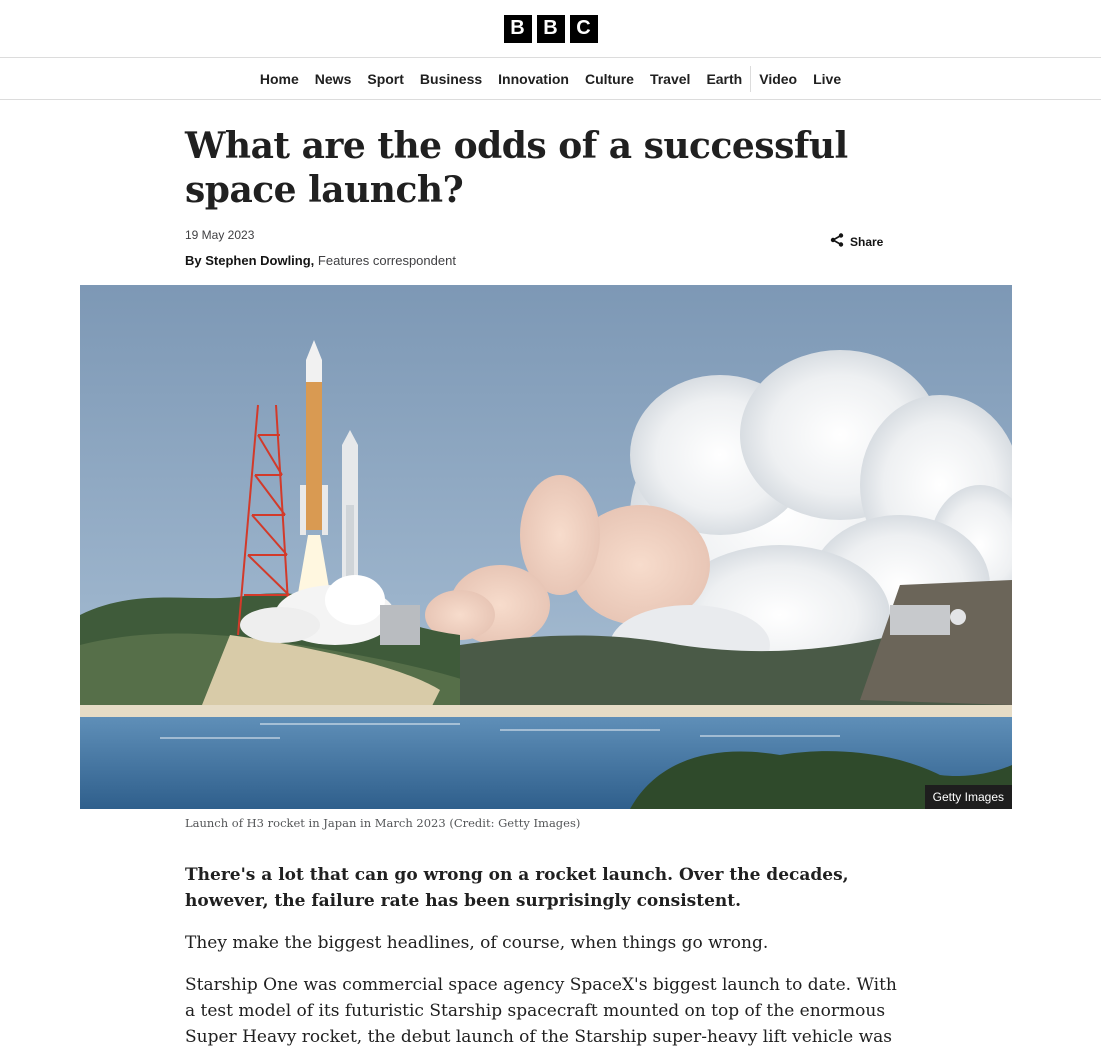 The image size is (1101, 1051). I want to click on bbc-logo: B B C, so click(550, 28).